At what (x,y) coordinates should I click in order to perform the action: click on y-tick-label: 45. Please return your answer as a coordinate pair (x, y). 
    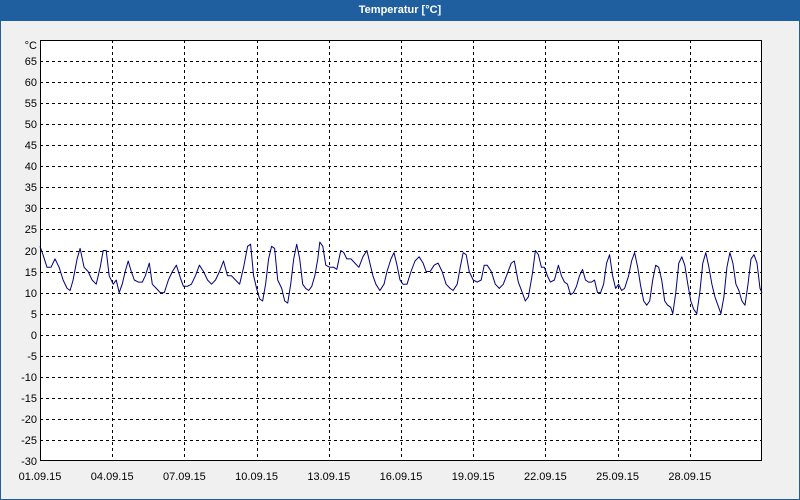
    Looking at the image, I should click on (31, 146).